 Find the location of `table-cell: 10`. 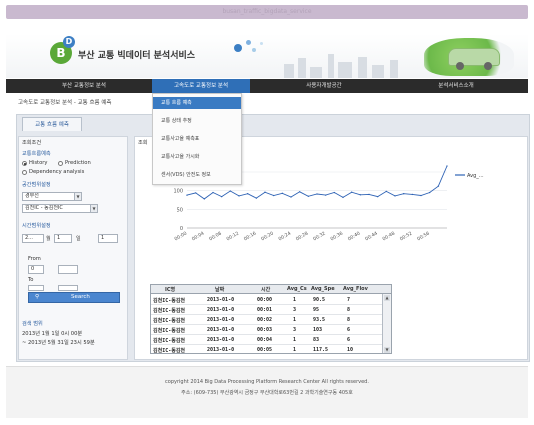

table-cell: 10 is located at coordinates (350, 350).